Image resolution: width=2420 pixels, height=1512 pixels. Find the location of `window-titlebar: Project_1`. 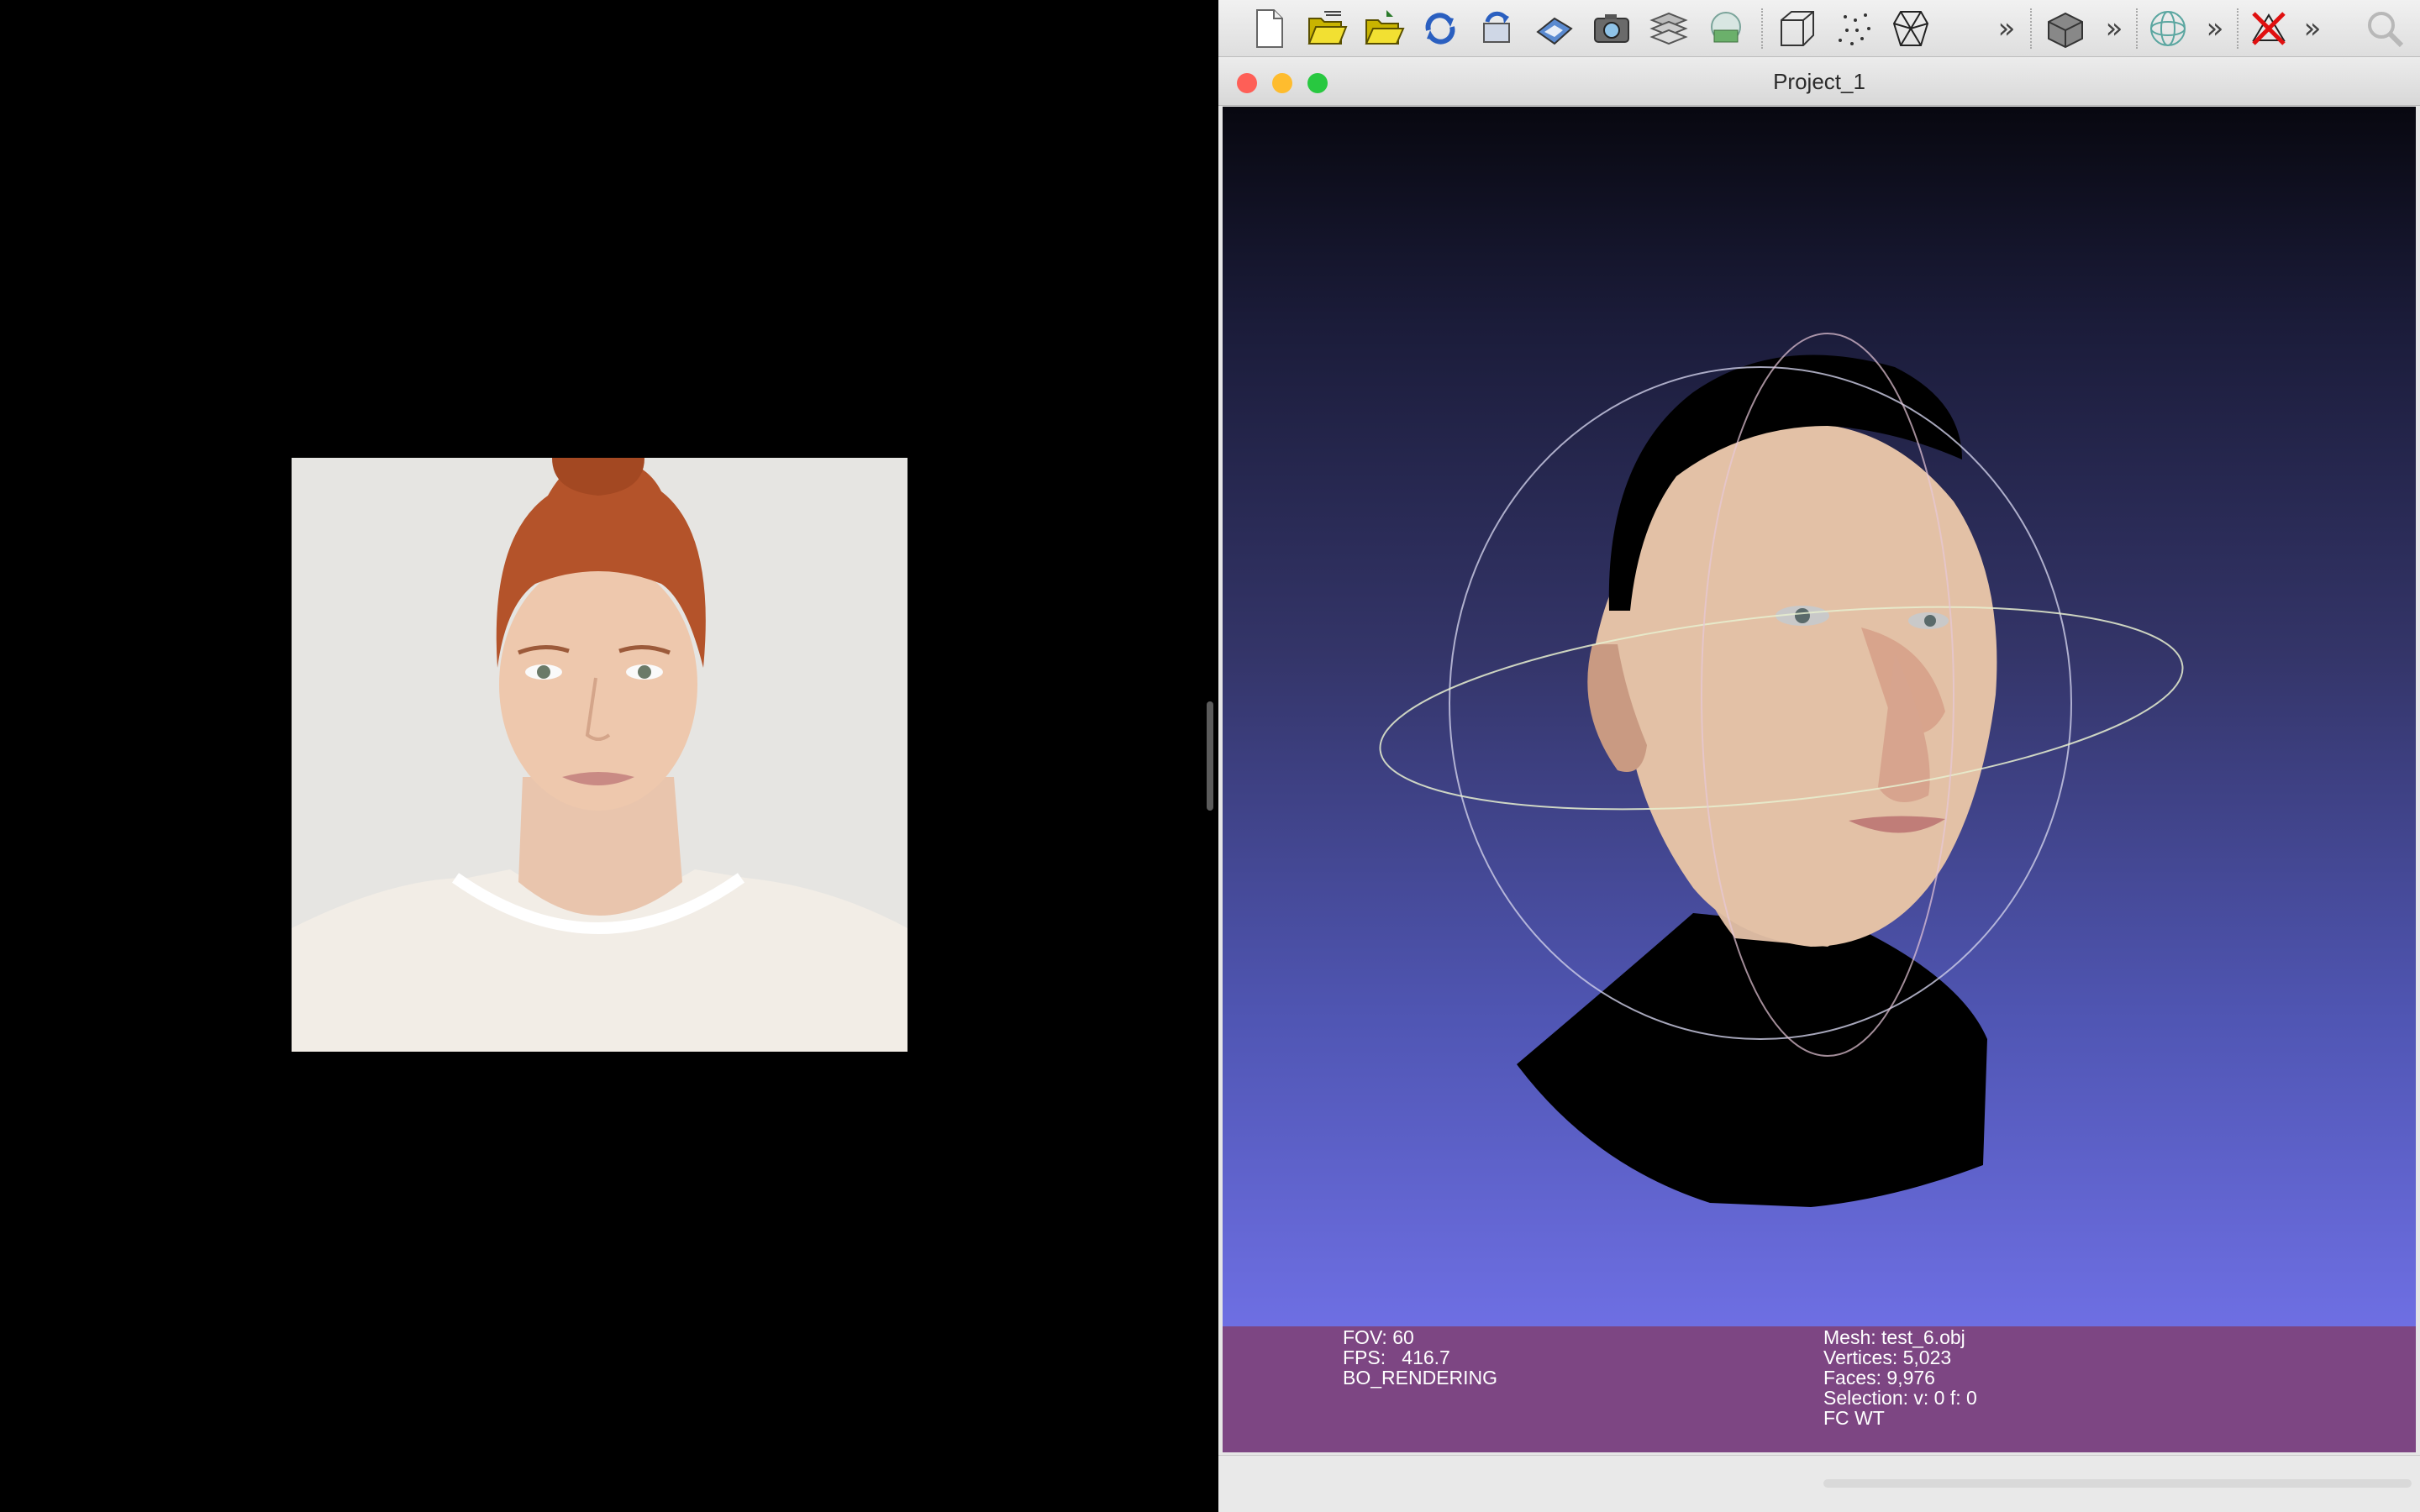

window-titlebar: Project_1 is located at coordinates (1819, 81).